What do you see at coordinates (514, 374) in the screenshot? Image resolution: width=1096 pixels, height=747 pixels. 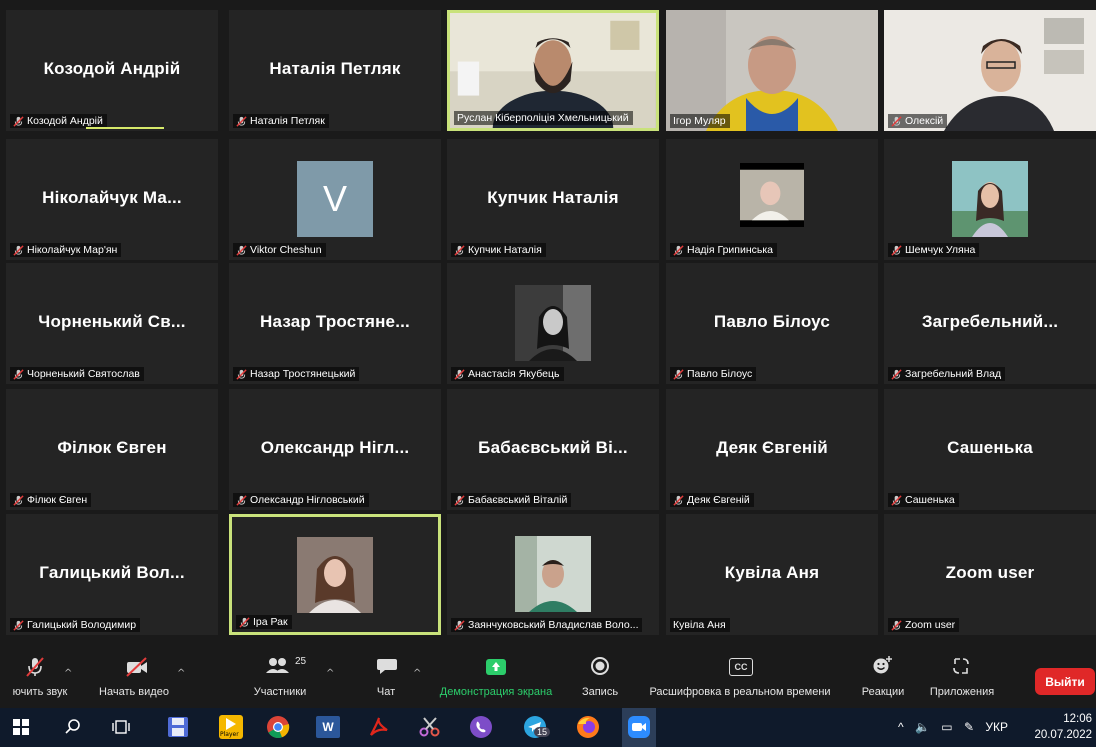 I see `participant-name: Анастасія Якубець` at bounding box center [514, 374].